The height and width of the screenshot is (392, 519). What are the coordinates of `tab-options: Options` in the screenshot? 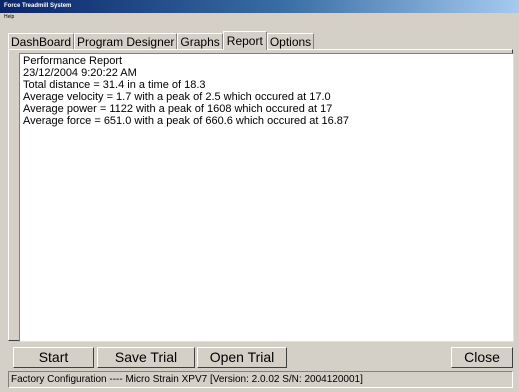 It's located at (290, 41).